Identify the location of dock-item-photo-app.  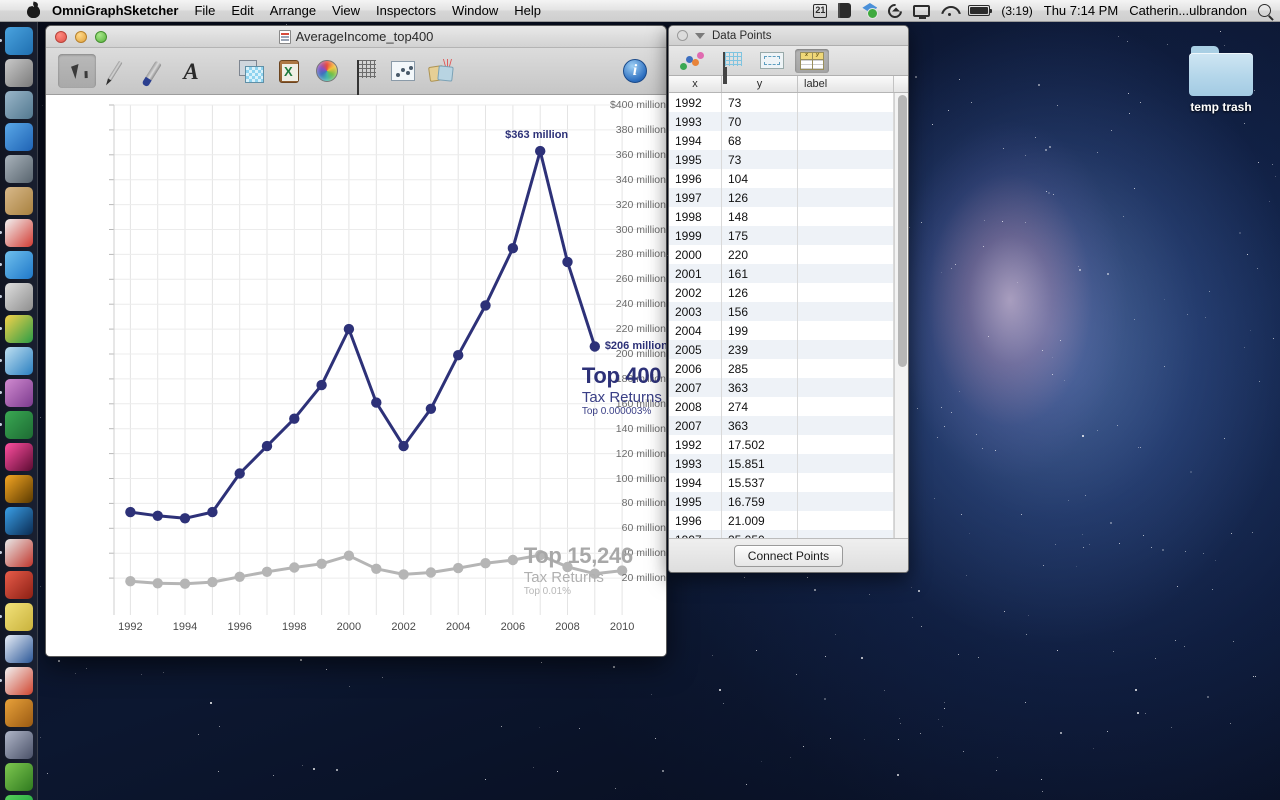
(17, 393).